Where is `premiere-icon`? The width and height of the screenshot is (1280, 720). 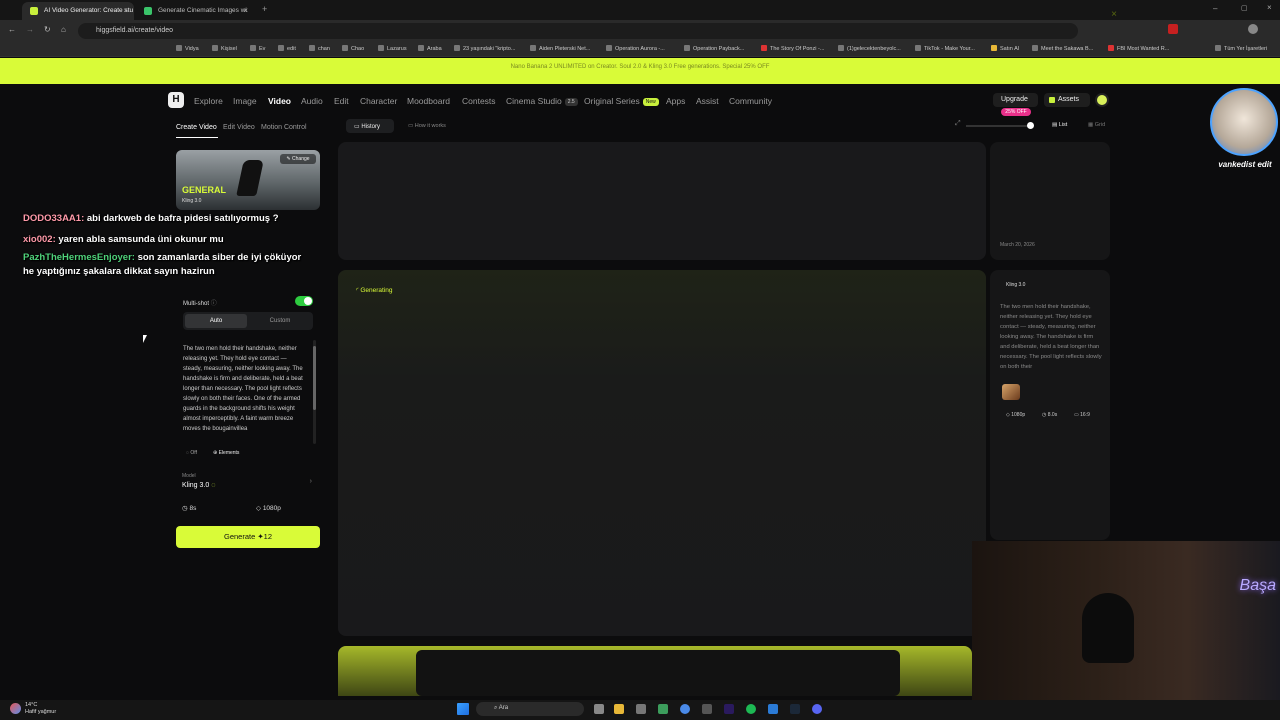 premiere-icon is located at coordinates (729, 709).